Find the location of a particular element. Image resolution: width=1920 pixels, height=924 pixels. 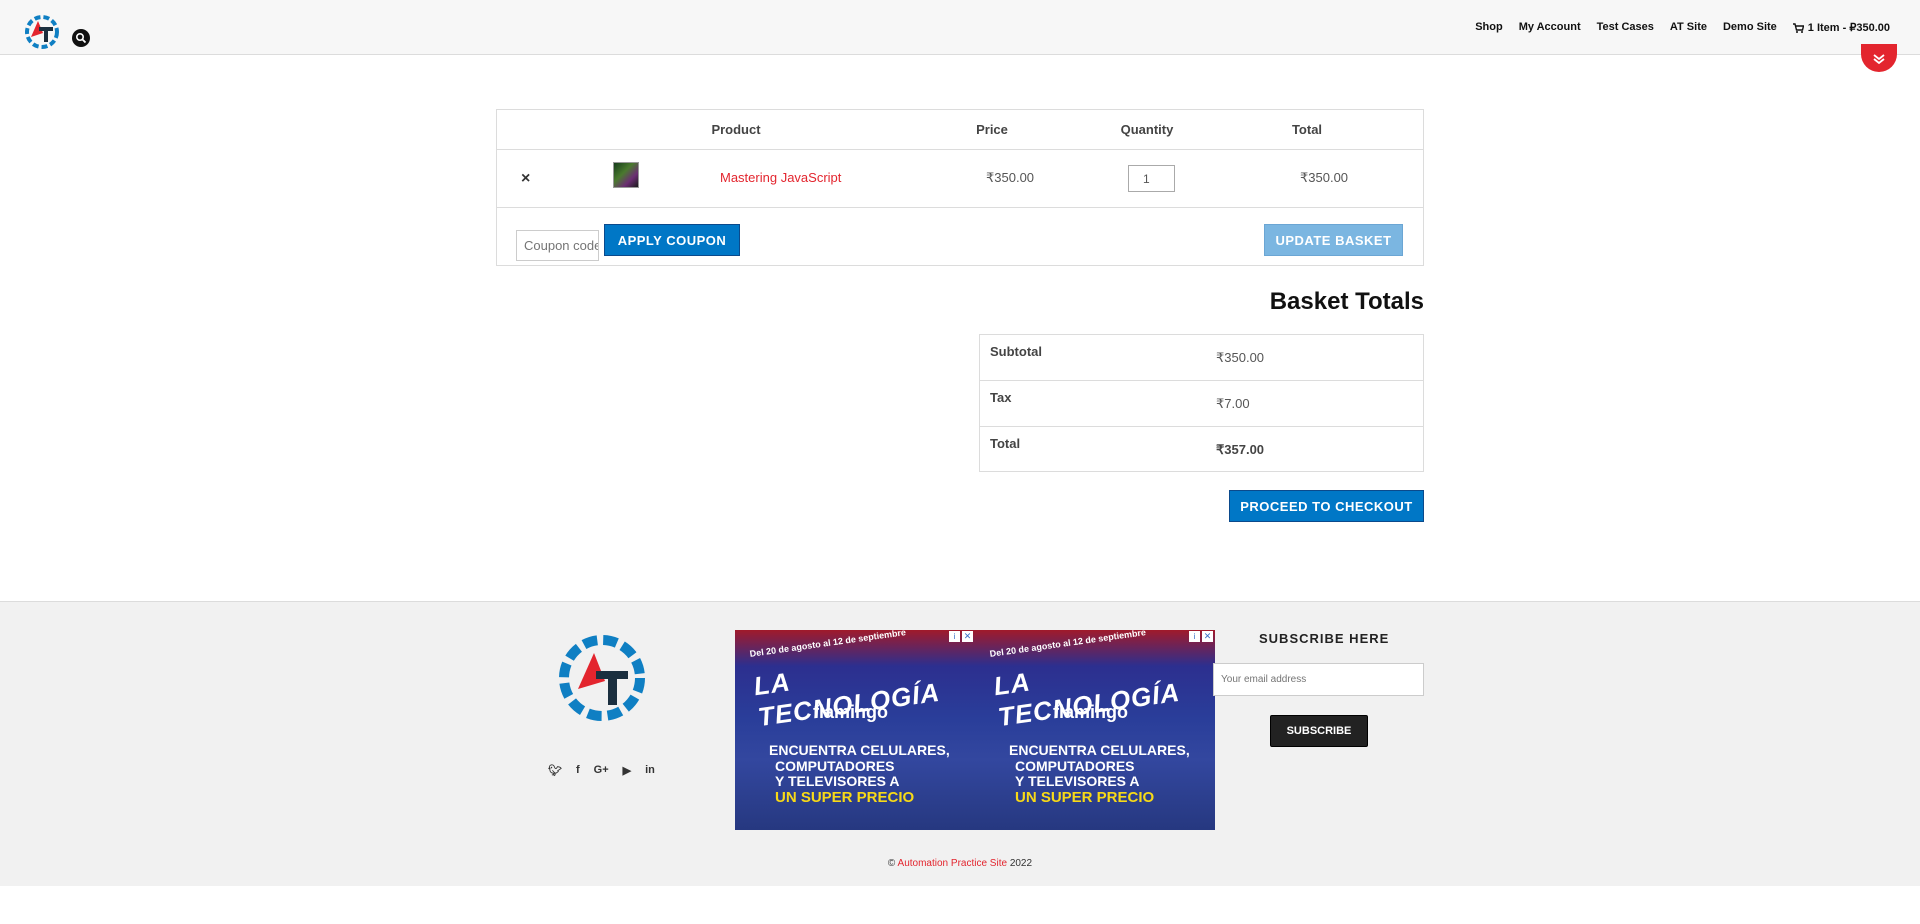

total-value: ₹357.00 is located at coordinates (1240, 449).